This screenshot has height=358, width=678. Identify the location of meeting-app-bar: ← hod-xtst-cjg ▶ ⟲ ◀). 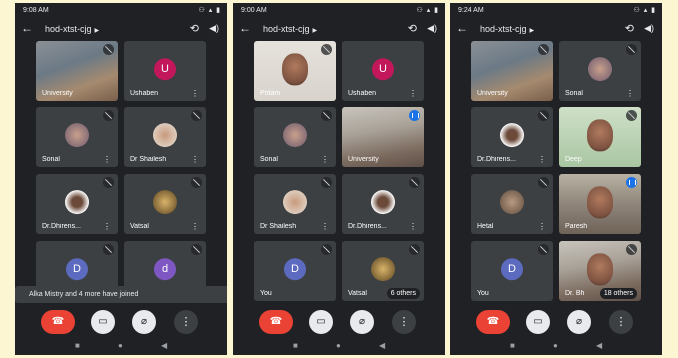
(339, 30).